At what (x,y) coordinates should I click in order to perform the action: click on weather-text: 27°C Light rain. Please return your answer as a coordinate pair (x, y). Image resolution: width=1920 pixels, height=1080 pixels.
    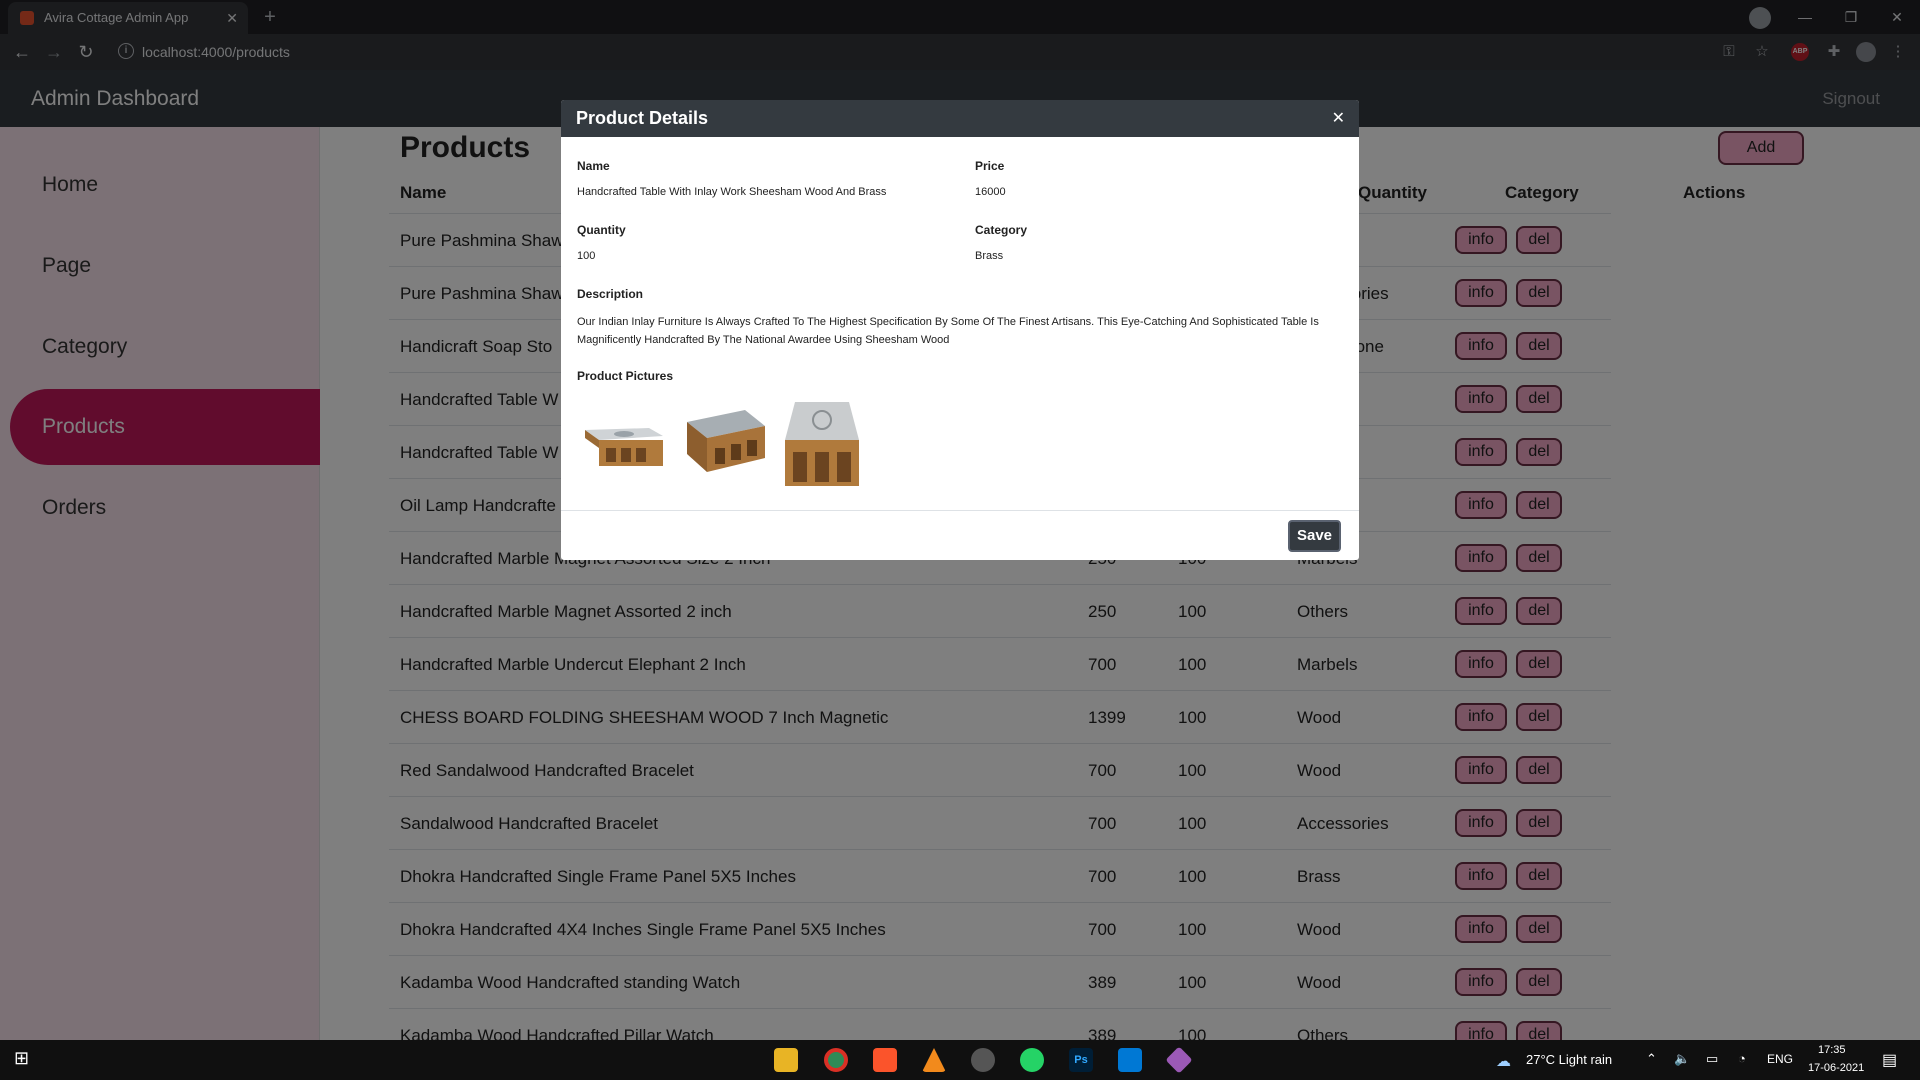
    Looking at the image, I should click on (1569, 1059).